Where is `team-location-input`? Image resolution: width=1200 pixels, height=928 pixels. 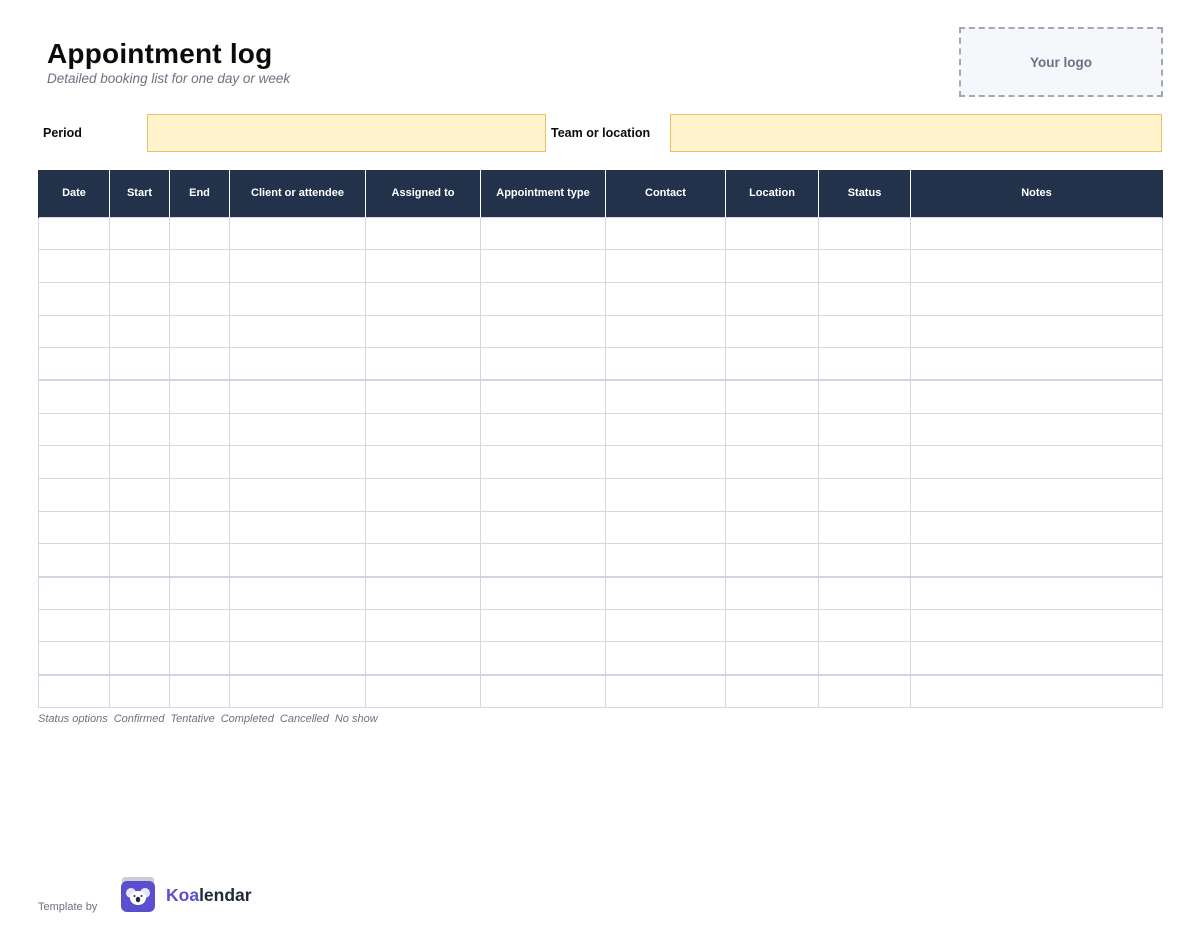 team-location-input is located at coordinates (916, 133).